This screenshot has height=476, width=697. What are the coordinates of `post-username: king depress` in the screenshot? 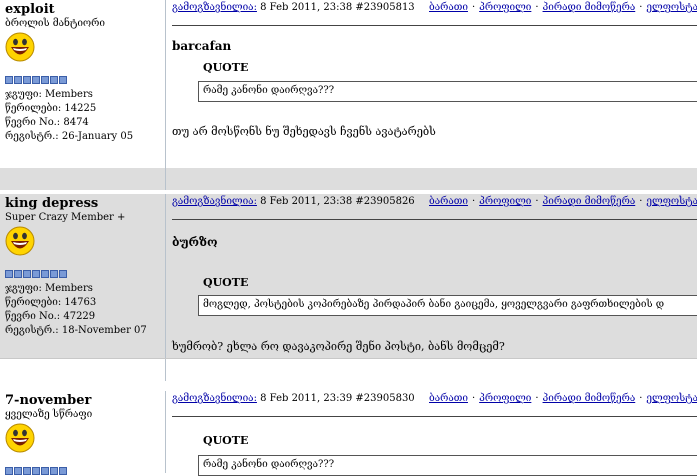 It's located at (51, 203).